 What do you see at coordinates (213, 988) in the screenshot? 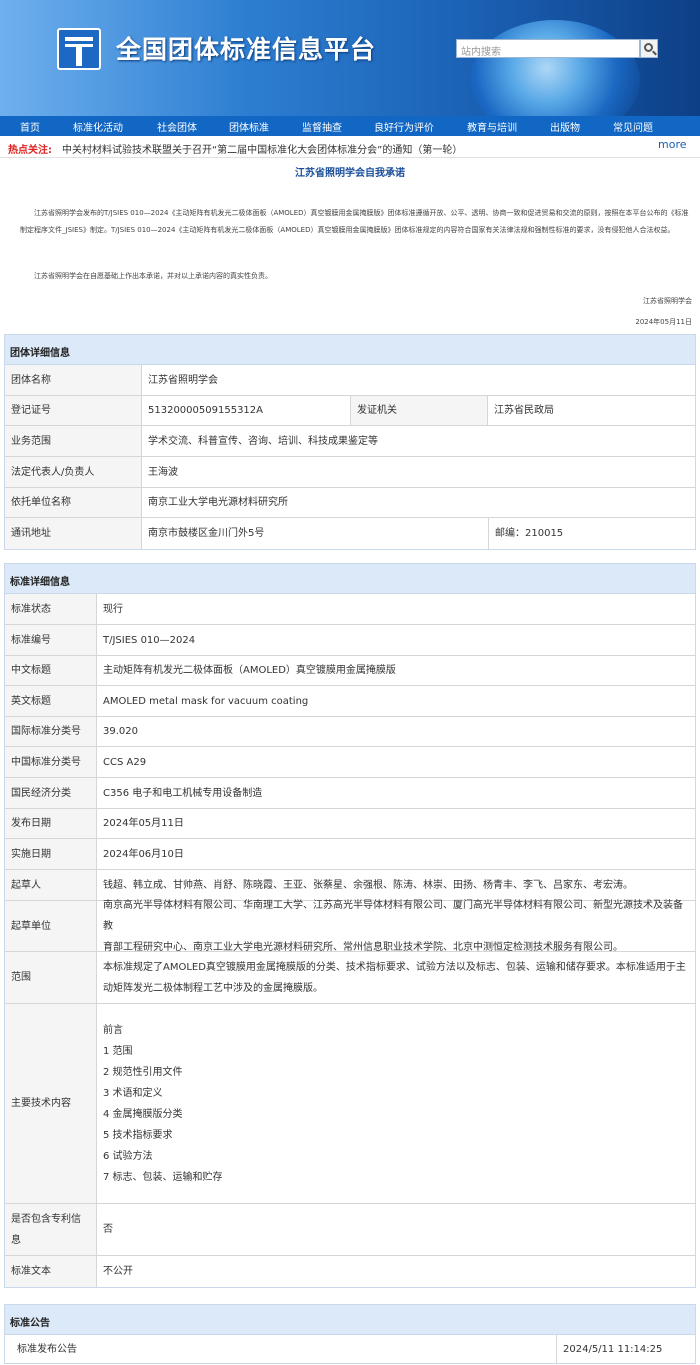
I see `scope-line: 动矩阵发光二极体制程工艺中涉及的金属掩膜版。` at bounding box center [213, 988].